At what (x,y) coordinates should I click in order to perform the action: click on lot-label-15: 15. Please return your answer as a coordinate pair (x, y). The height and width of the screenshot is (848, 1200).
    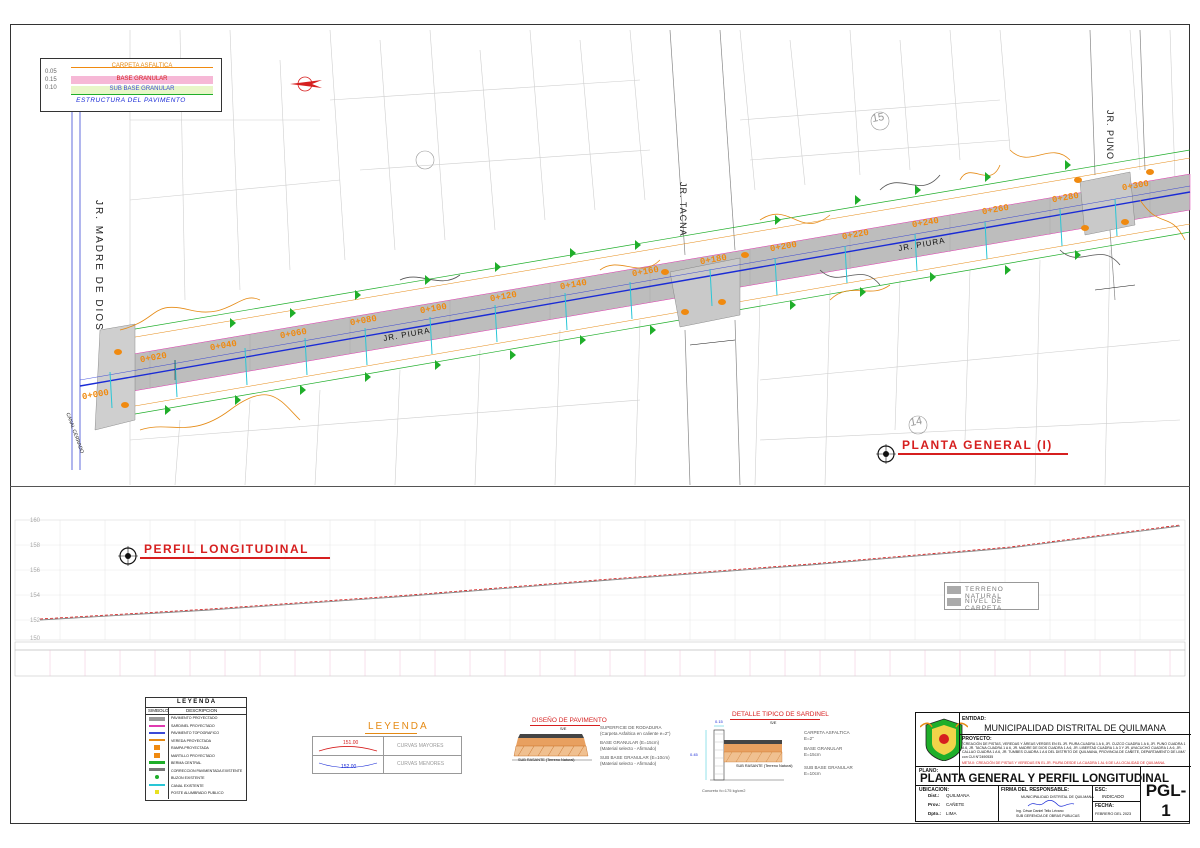
    Looking at the image, I should click on (878, 118).